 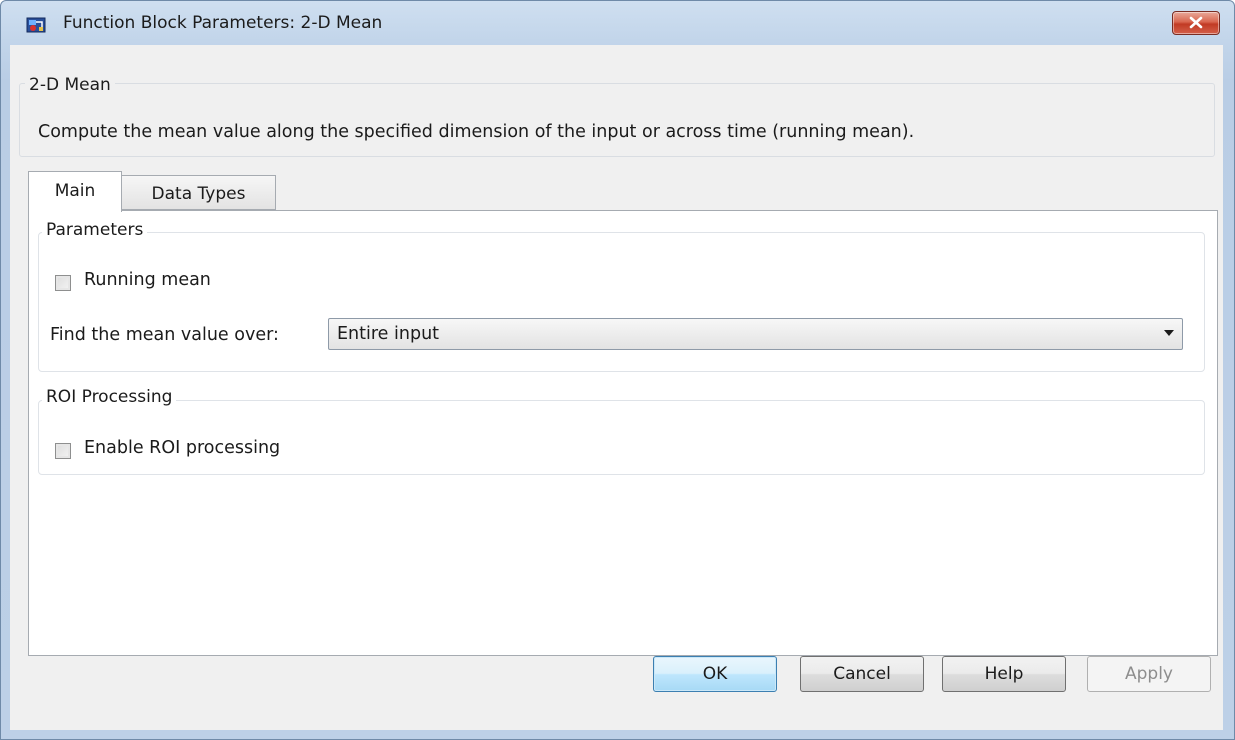 I want to click on parameters-group-title: Parameters, so click(x=95, y=230).